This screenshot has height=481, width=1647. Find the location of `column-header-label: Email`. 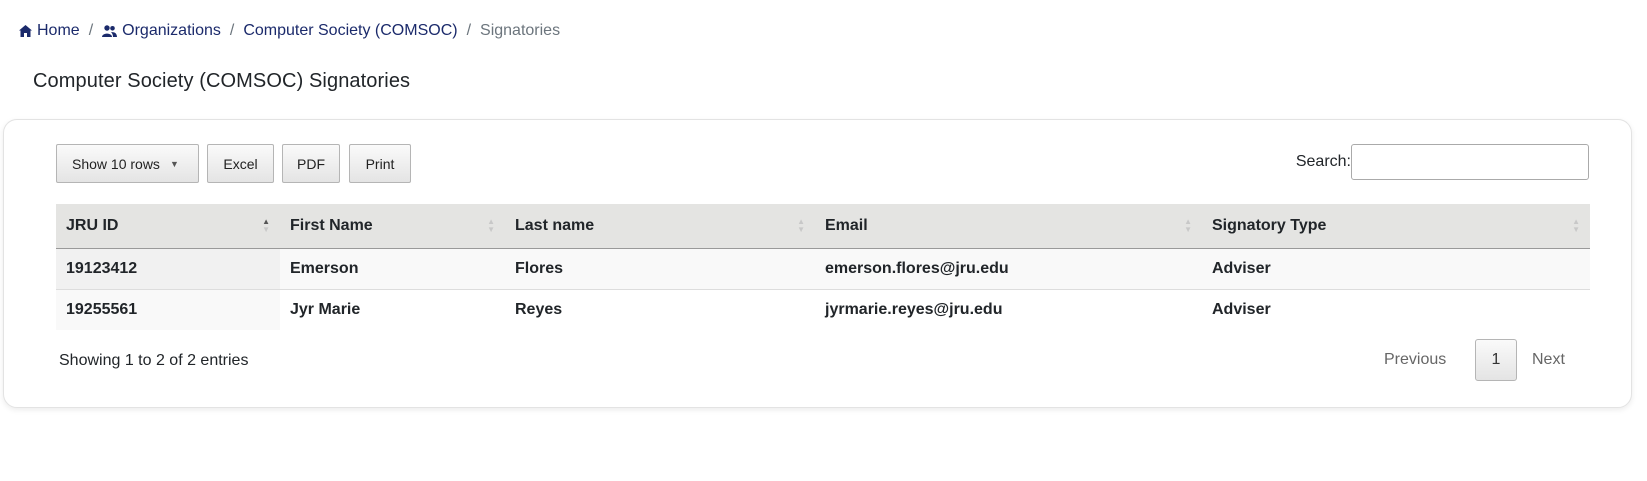

column-header-label: Email is located at coordinates (846, 225).